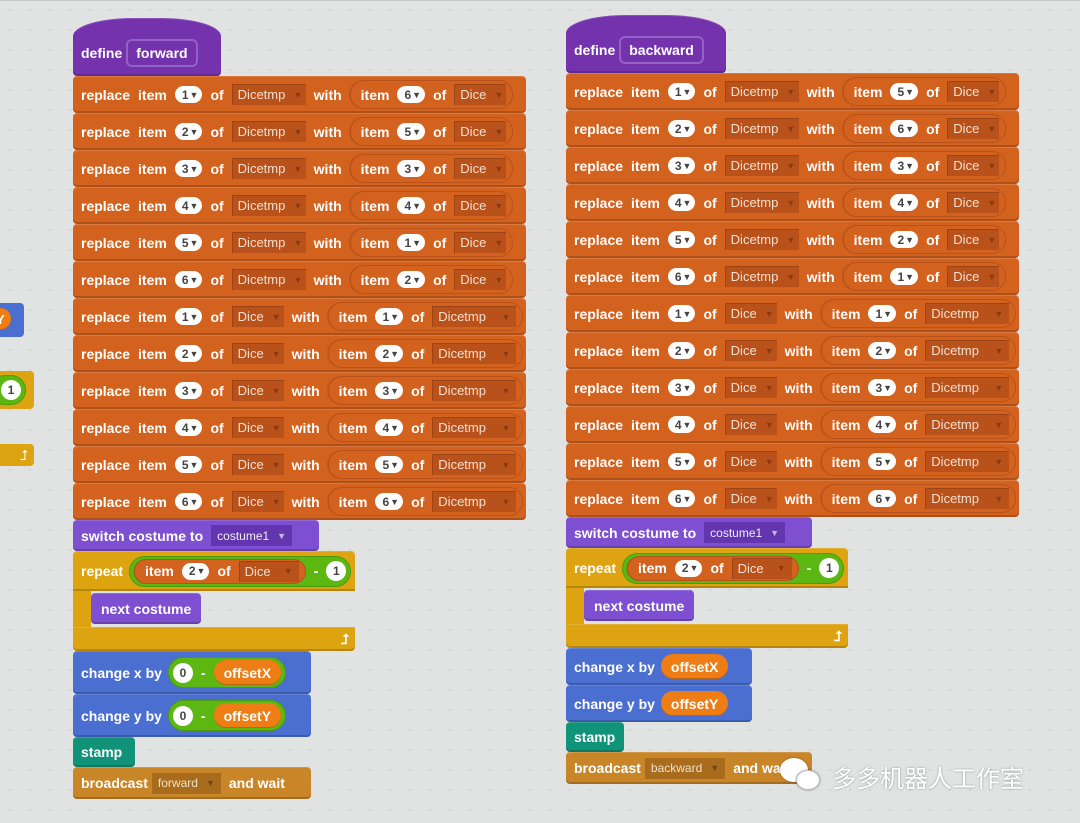  I want to click on subtract-operator: item 2 ▼ of Dice ▼ -1, so click(733, 568).